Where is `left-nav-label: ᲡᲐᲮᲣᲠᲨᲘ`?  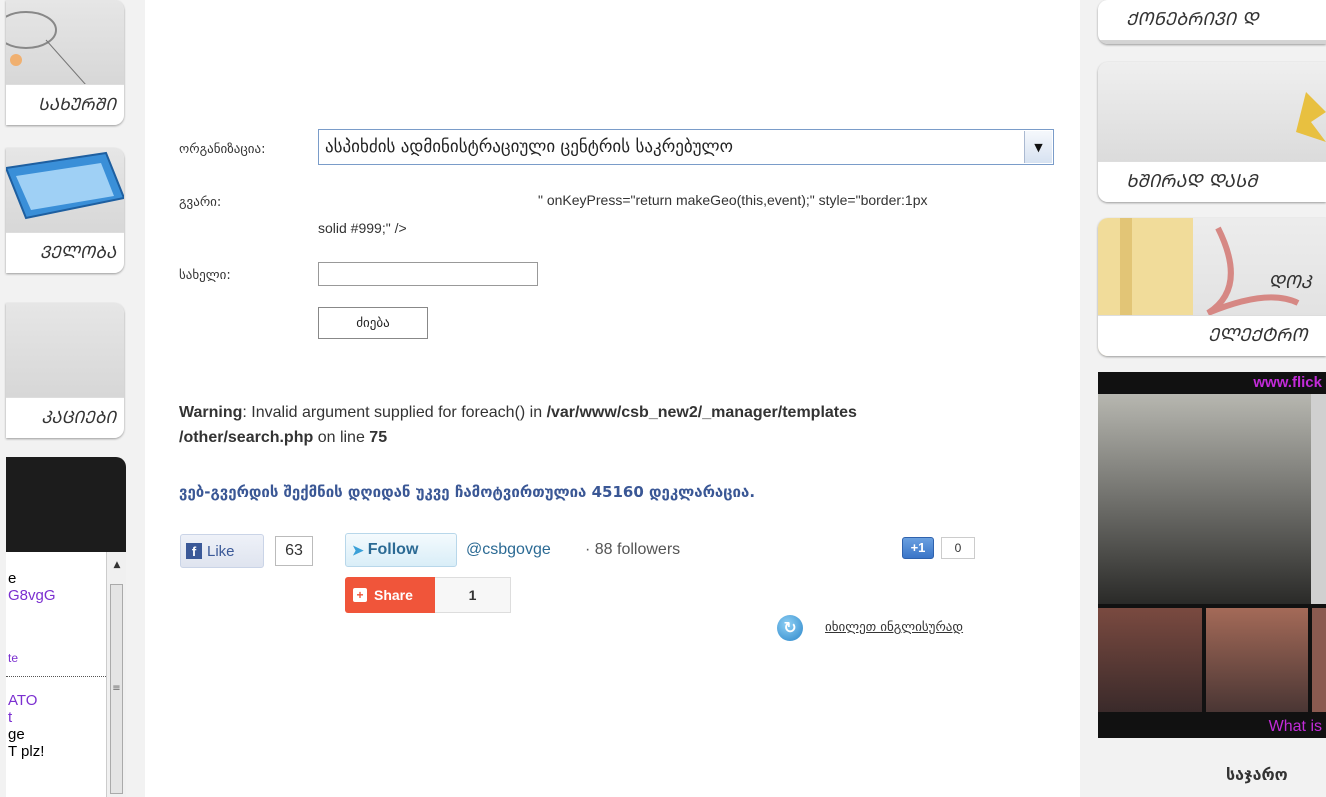
left-nav-label: ᲡᲐᲮᲣᲠᲨᲘ is located at coordinates (65, 104).